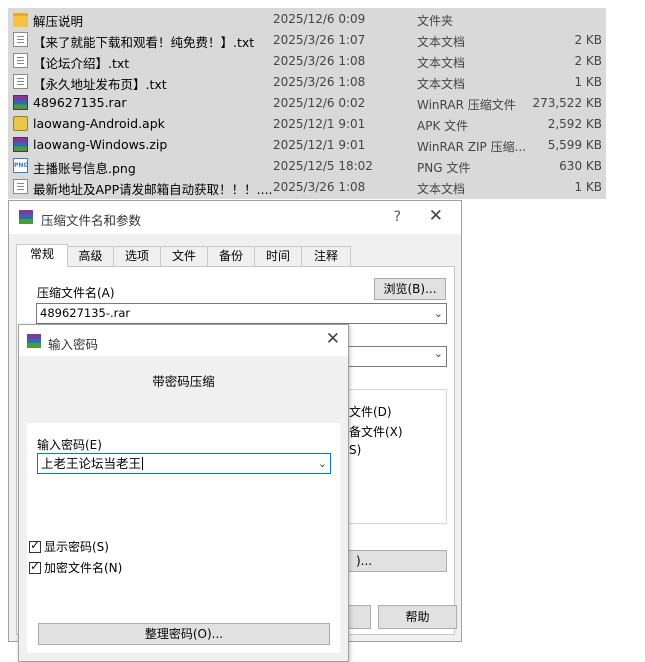 Image resolution: width=645 pixels, height=662 pixels. What do you see at coordinates (76, 547) in the screenshot?
I see `show-password-label: 显示密码(S)` at bounding box center [76, 547].